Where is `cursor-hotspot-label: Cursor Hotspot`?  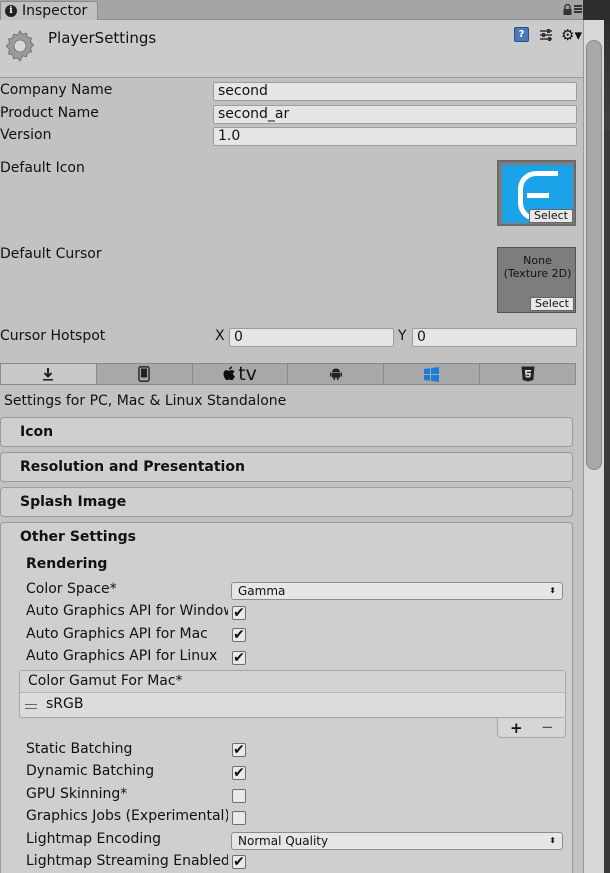
cursor-hotspot-label: Cursor Hotspot is located at coordinates (53, 336).